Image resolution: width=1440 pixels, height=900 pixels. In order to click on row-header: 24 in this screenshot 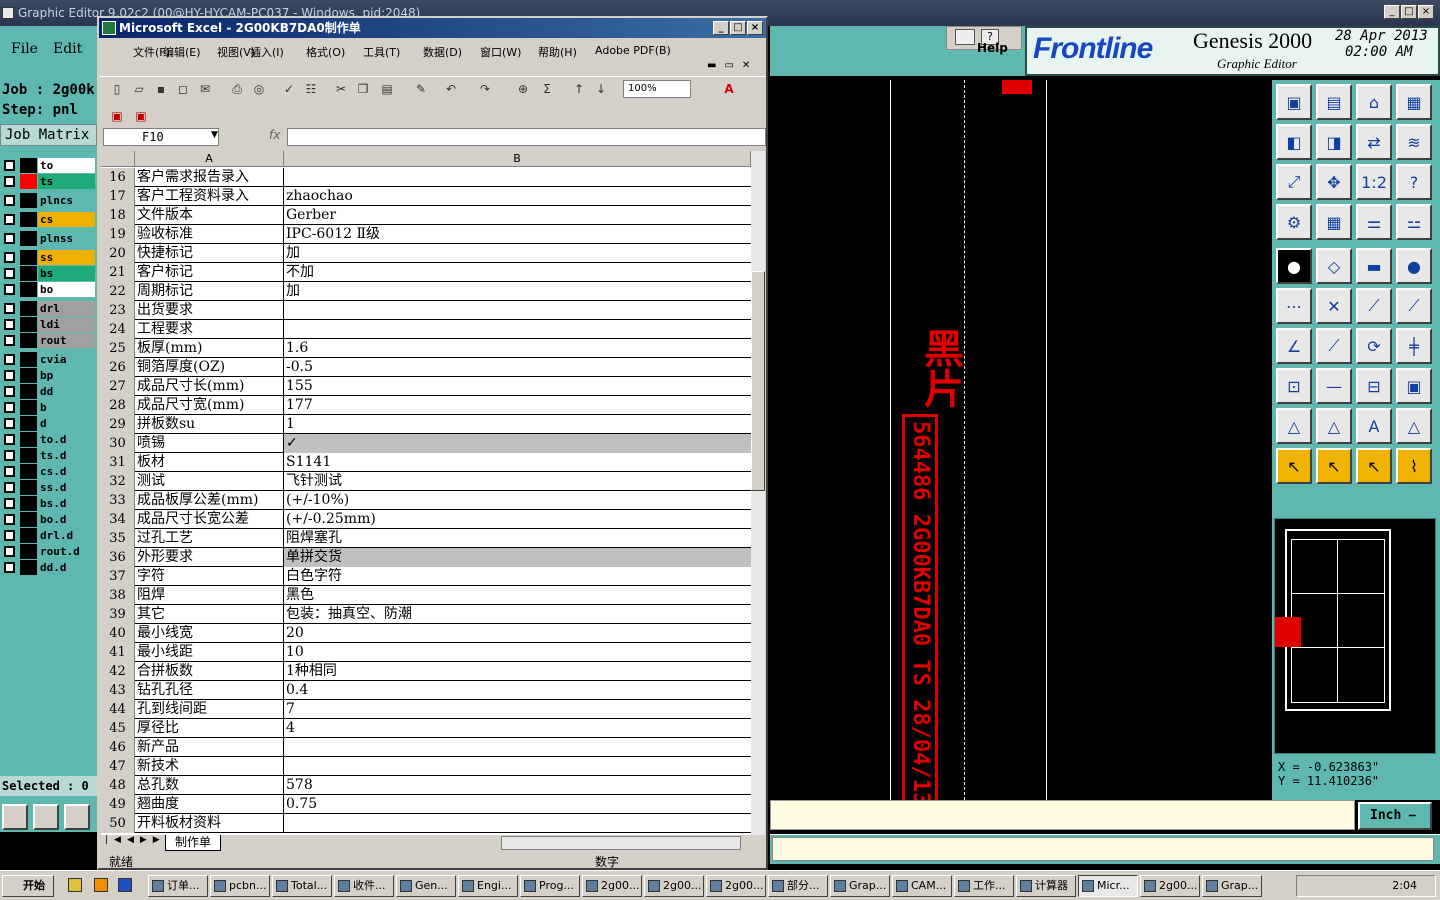, I will do `click(118, 329)`.